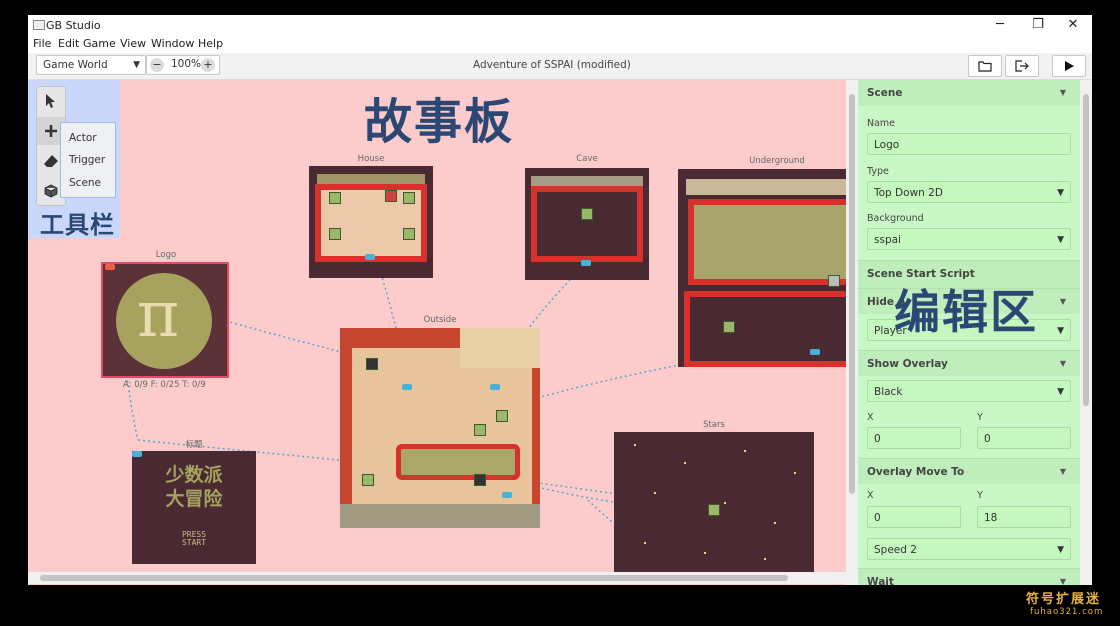 The height and width of the screenshot is (626, 1120). Describe the element at coordinates (969, 144) in the screenshot. I see `scene-name-input: Logo` at that location.